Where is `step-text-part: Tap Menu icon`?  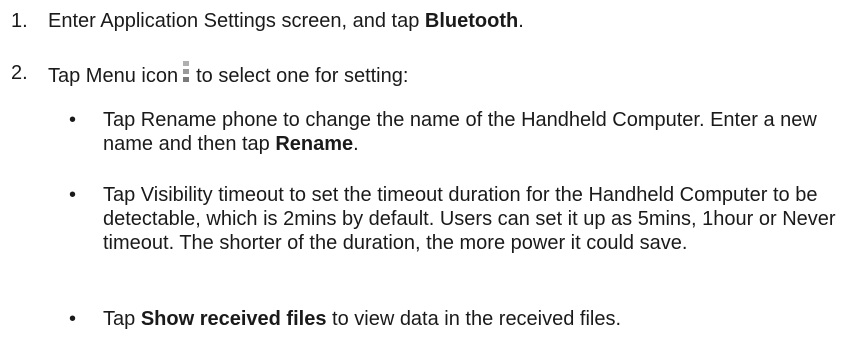 step-text-part: Tap Menu icon is located at coordinates (113, 76).